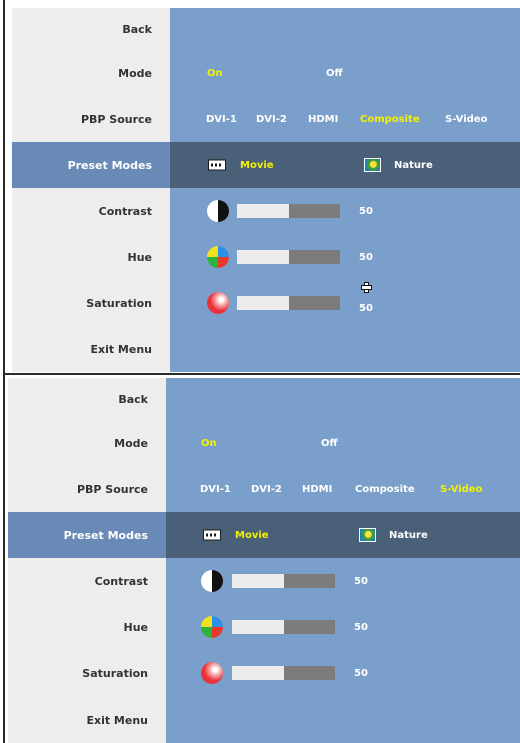 This screenshot has width=520, height=743. What do you see at coordinates (366, 287) in the screenshot?
I see `crosshair-cursor-icon` at bounding box center [366, 287].